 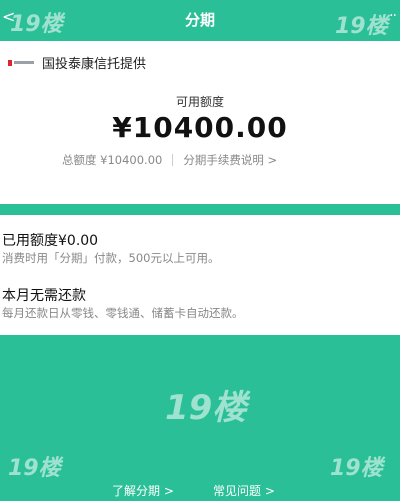 What do you see at coordinates (200, 209) in the screenshot?
I see `section-divider` at bounding box center [200, 209].